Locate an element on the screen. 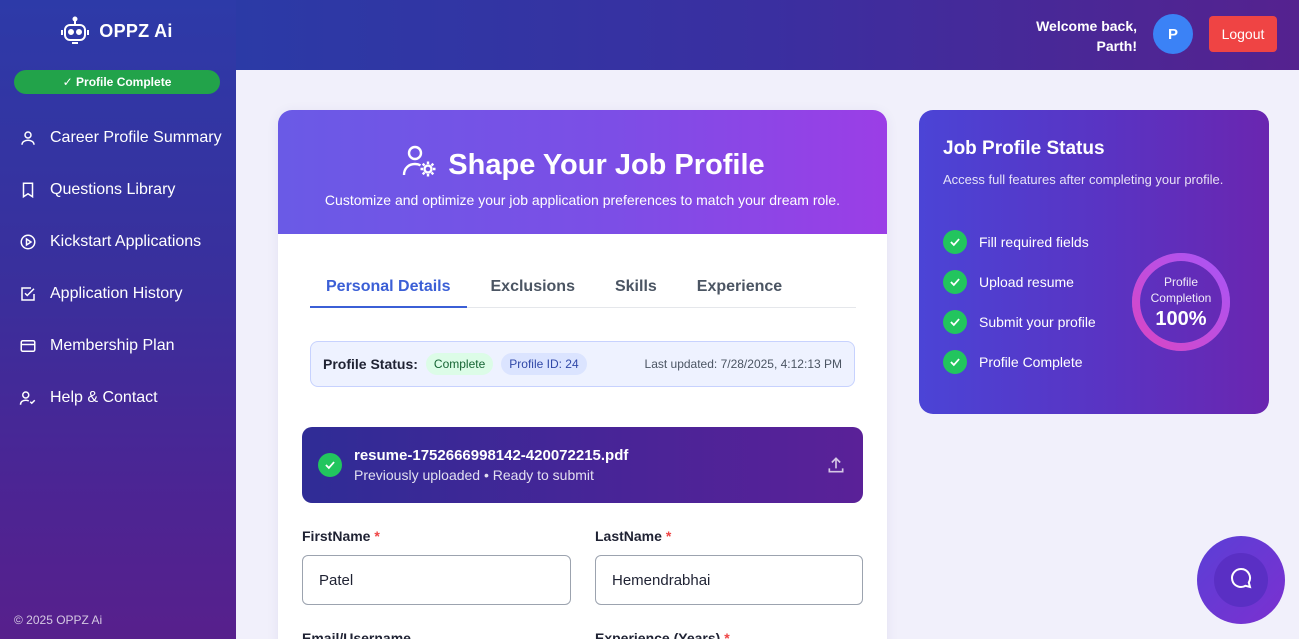 Image resolution: width=1299 pixels, height=639 pixels. credit-card-icon is located at coordinates (28, 346).